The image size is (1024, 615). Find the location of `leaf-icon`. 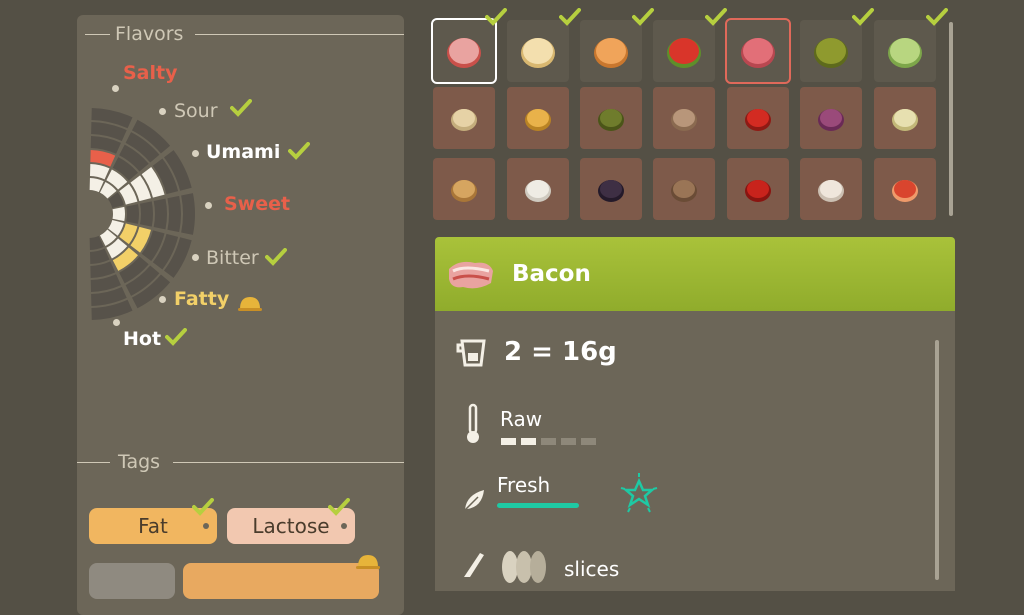

leaf-icon is located at coordinates (474, 500).